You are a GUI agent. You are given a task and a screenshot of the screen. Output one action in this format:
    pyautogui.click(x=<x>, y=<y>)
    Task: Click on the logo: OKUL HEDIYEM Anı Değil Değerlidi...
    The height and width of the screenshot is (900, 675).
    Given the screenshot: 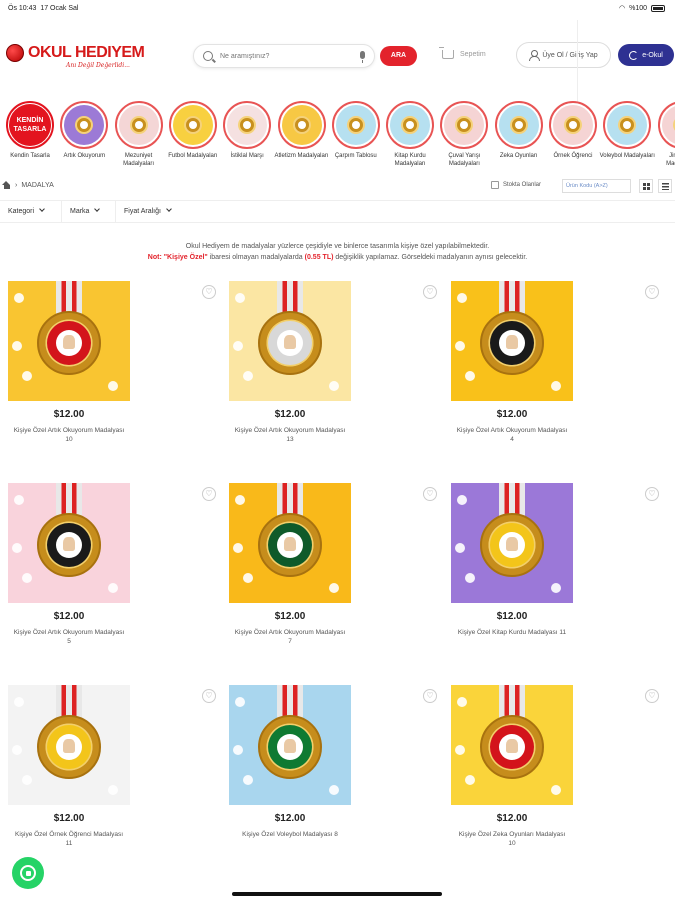 What is the action you would take?
    pyautogui.click(x=81, y=57)
    